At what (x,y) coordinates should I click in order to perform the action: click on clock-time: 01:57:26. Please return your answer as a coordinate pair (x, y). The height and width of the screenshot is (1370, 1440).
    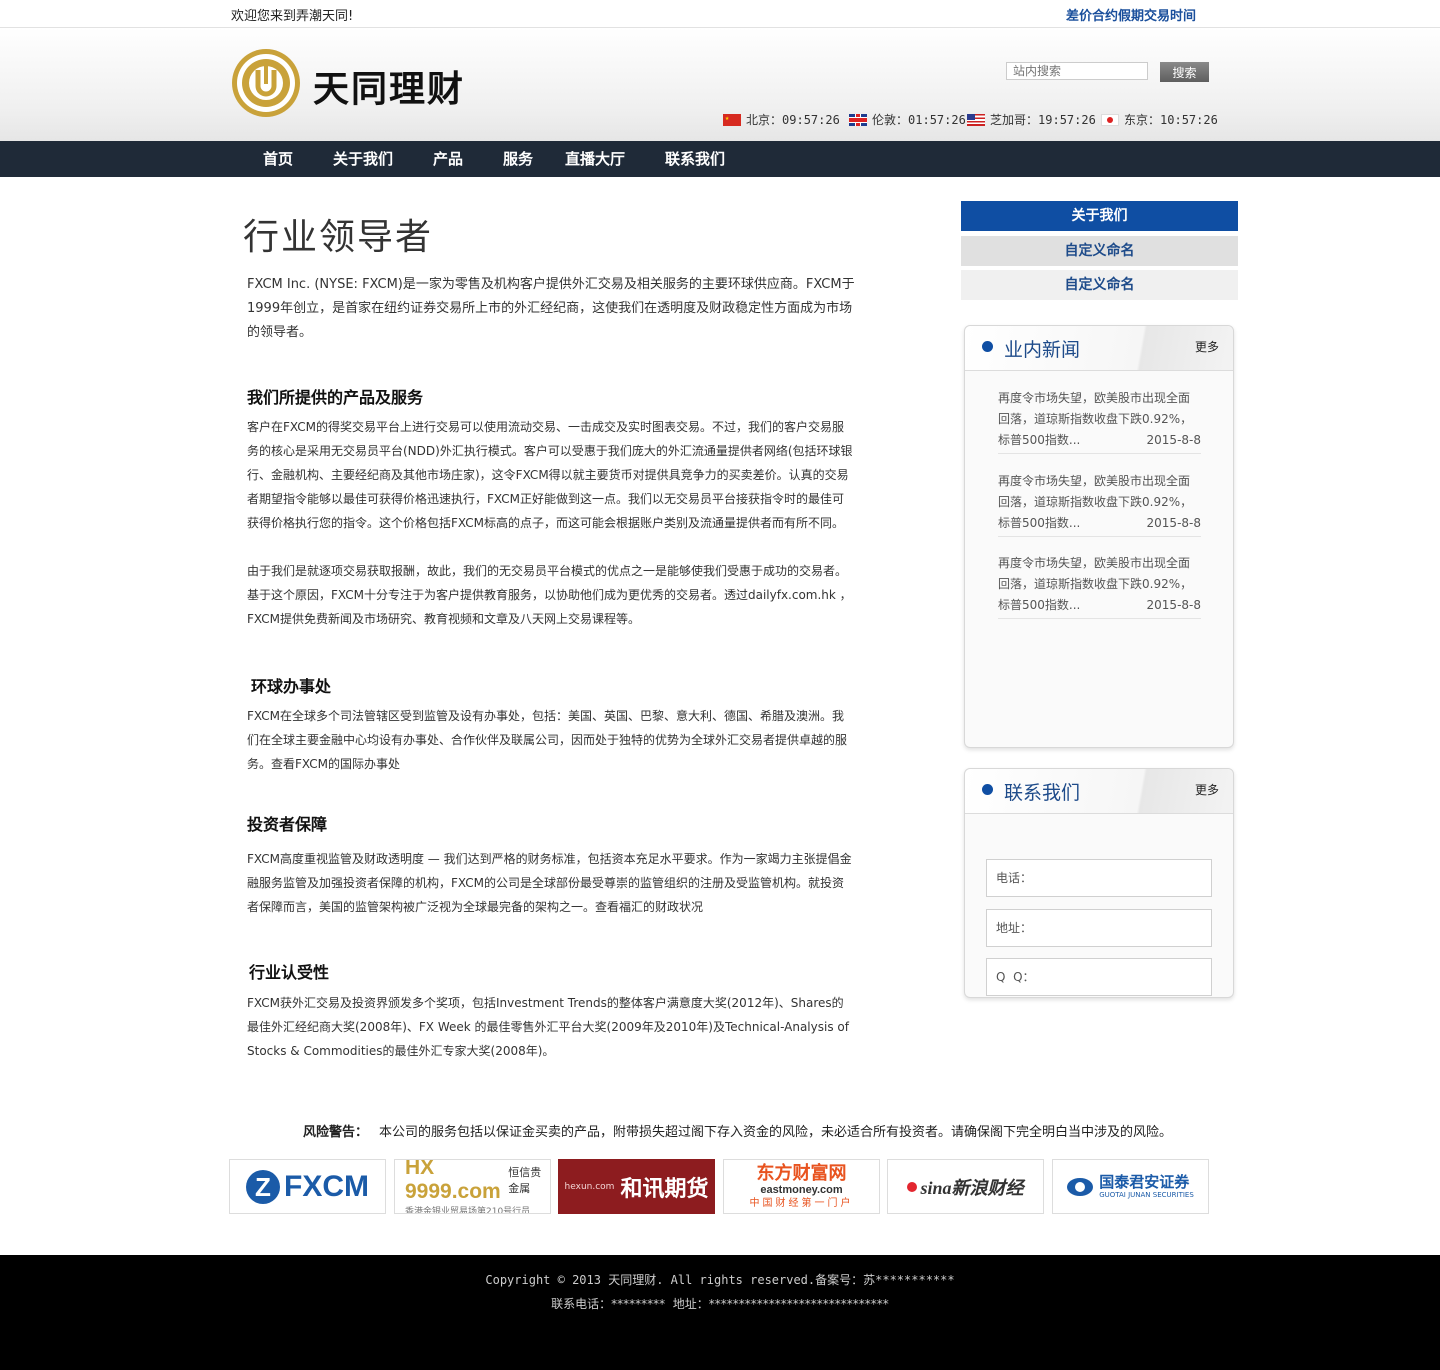
    Looking at the image, I should click on (937, 120).